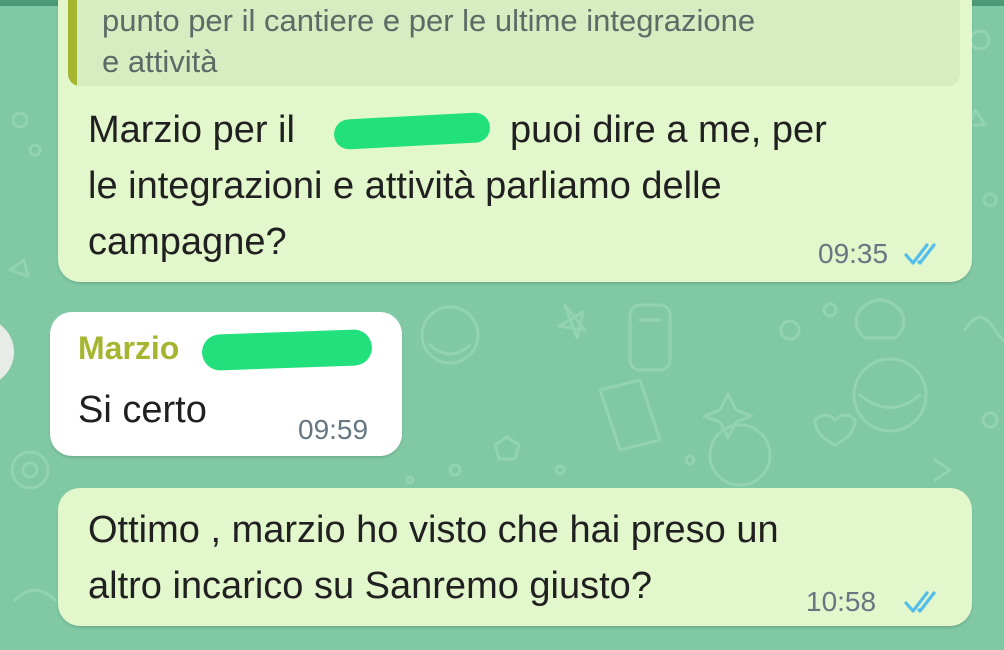  Describe the element at coordinates (160, 61) in the screenshot. I see `quoted-text-line2: e attività` at that location.